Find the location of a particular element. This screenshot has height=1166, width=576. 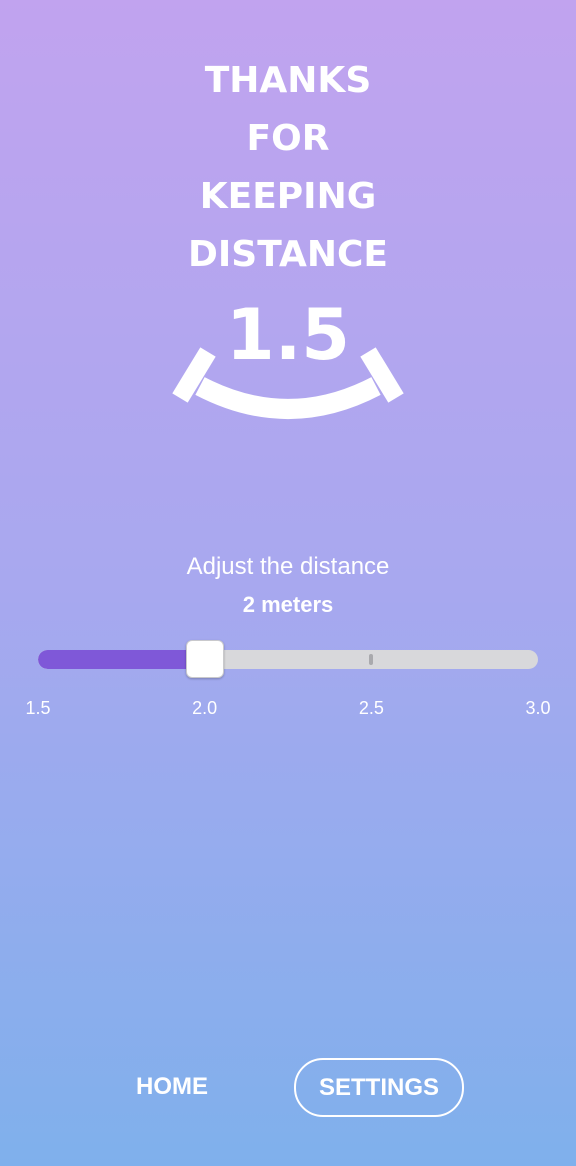

headline-line: THANKS is located at coordinates (288, 80).